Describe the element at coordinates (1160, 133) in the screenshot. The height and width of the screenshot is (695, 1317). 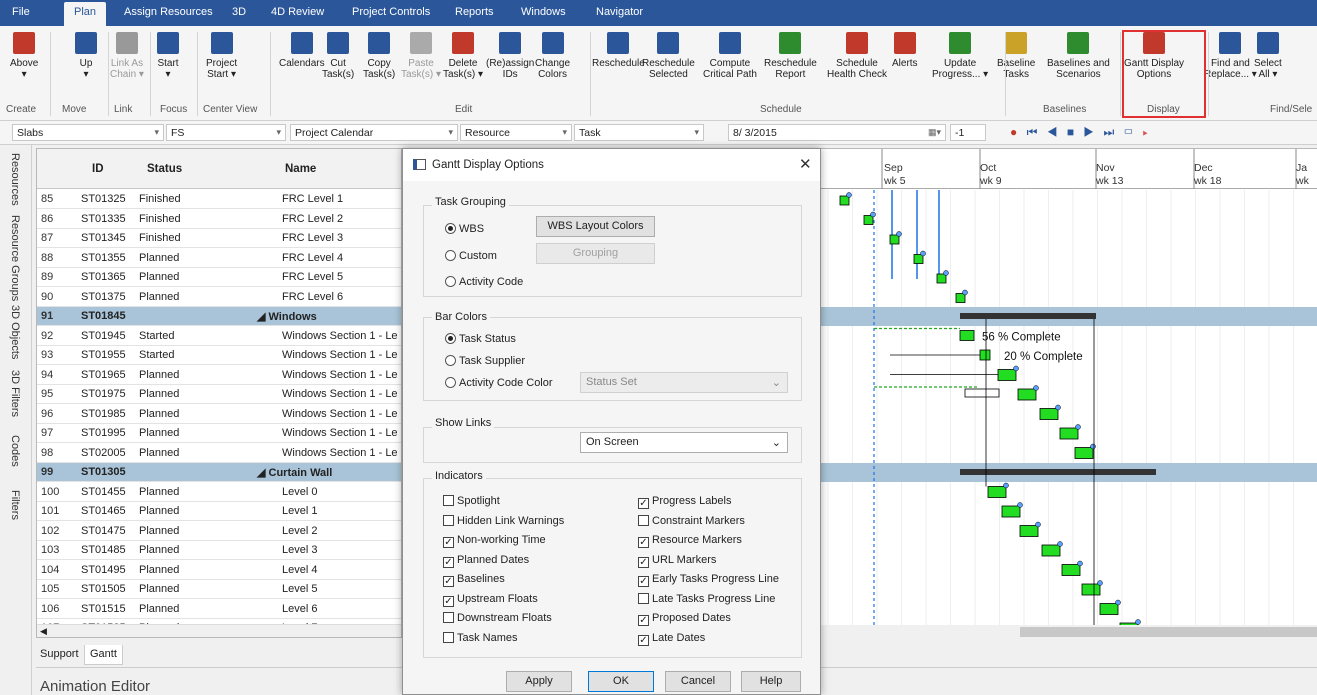
I see `playback-controls: ● ⏮ ◀ ■ ▶ ⏭ ▭ ▸` at that location.